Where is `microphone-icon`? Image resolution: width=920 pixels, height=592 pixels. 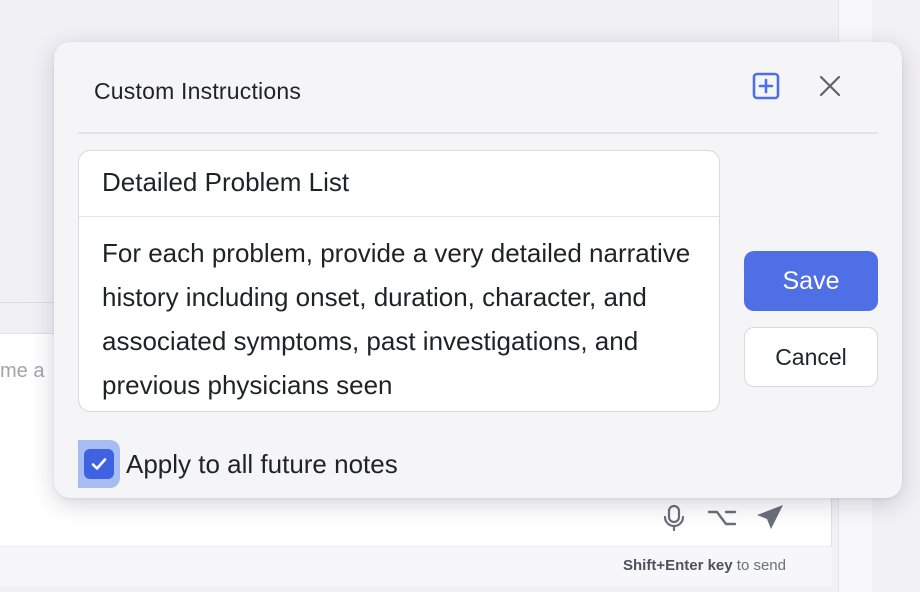
microphone-icon is located at coordinates (674, 518).